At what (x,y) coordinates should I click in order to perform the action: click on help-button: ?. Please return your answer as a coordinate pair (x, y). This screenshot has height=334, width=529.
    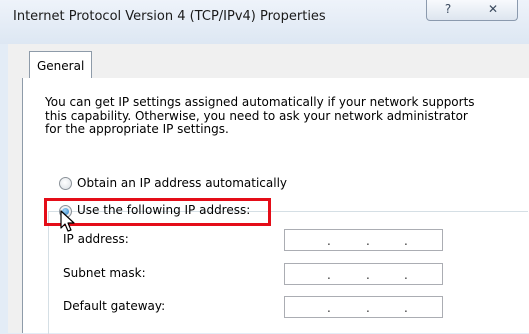
    Looking at the image, I should click on (448, 10).